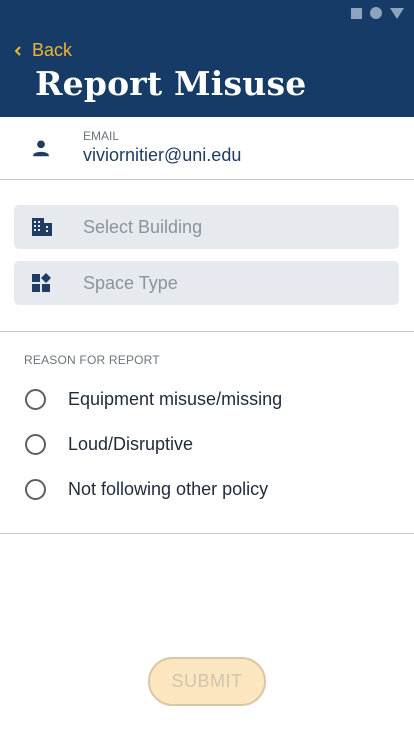  What do you see at coordinates (356, 13) in the screenshot?
I see `square-icon` at bounding box center [356, 13].